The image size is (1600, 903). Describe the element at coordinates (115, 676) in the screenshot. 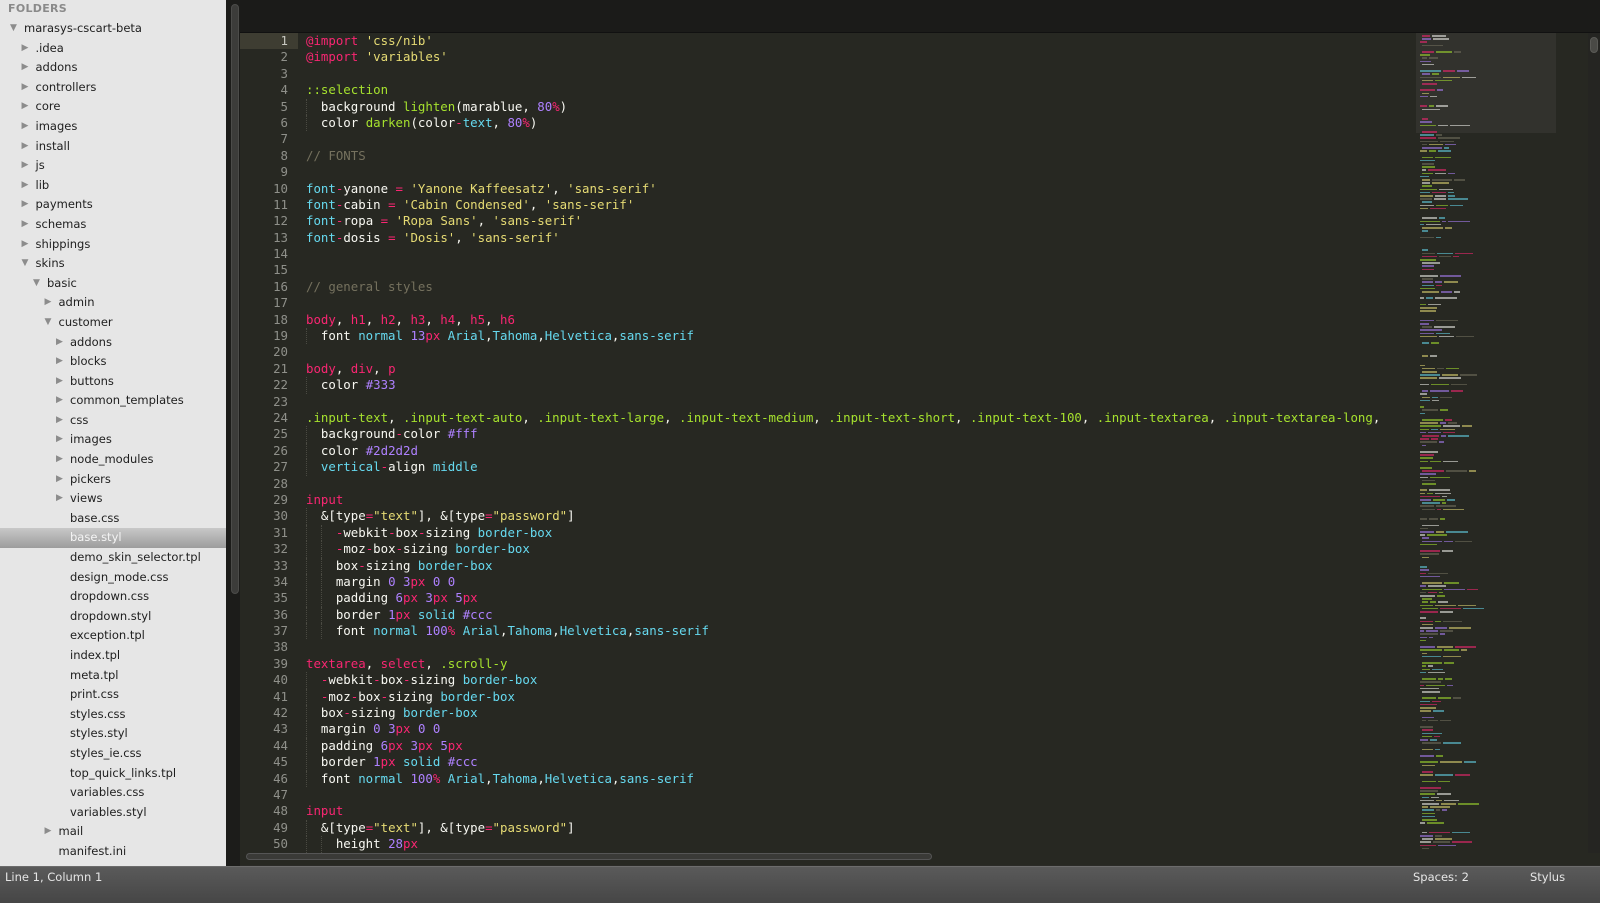

I see `tree-file: meta.tpl` at that location.